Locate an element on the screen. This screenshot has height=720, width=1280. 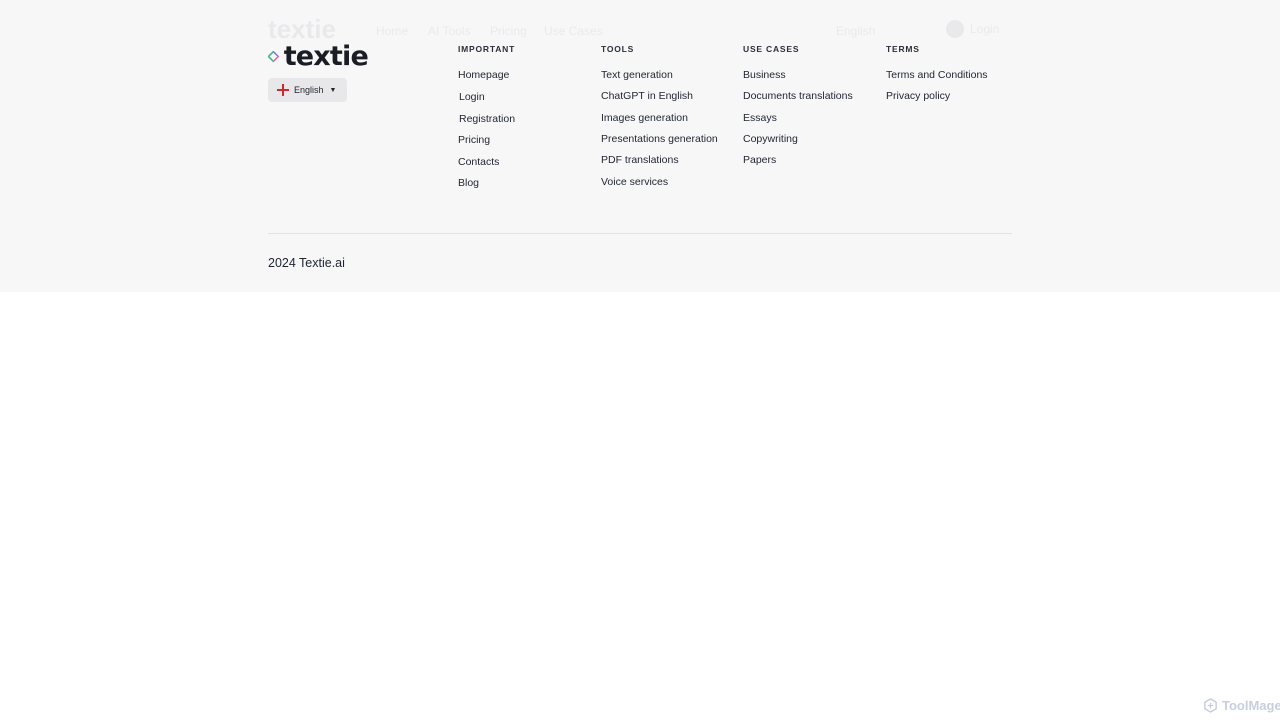
column-heading: IMPORTANT is located at coordinates (487, 49).